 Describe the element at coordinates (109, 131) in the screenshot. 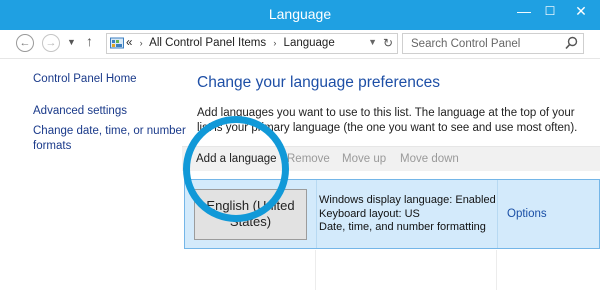

I see `change-date-time-link: Change date, time, or number` at that location.